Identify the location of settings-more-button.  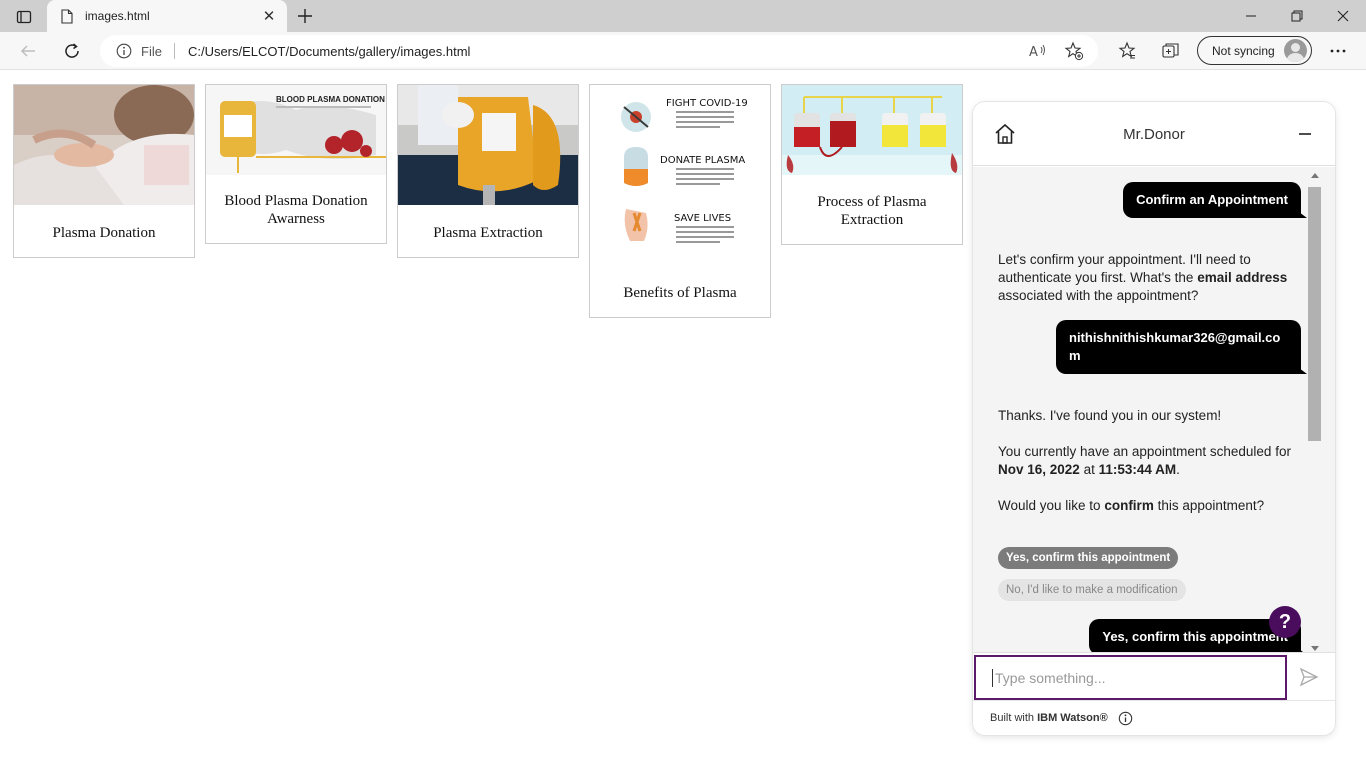
(1338, 51).